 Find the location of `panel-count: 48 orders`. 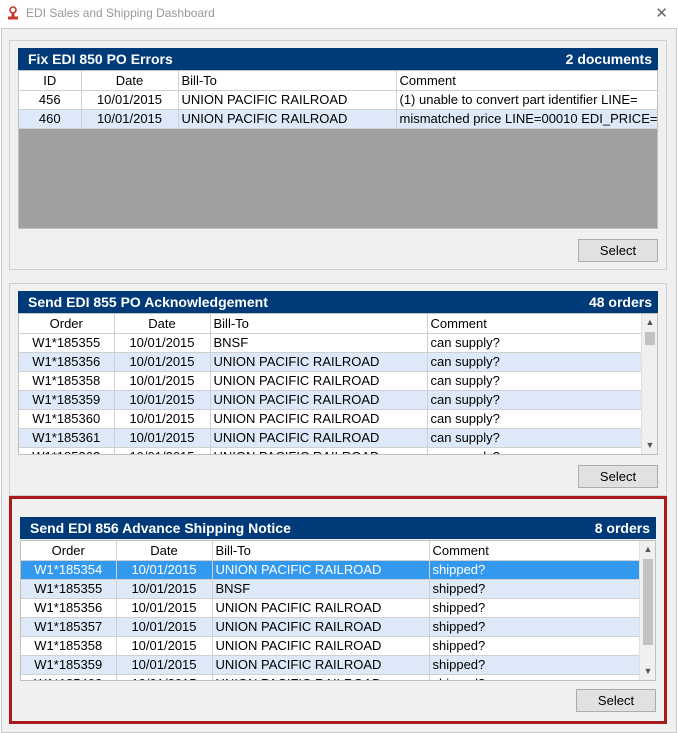

panel-count: 48 orders is located at coordinates (620, 302).